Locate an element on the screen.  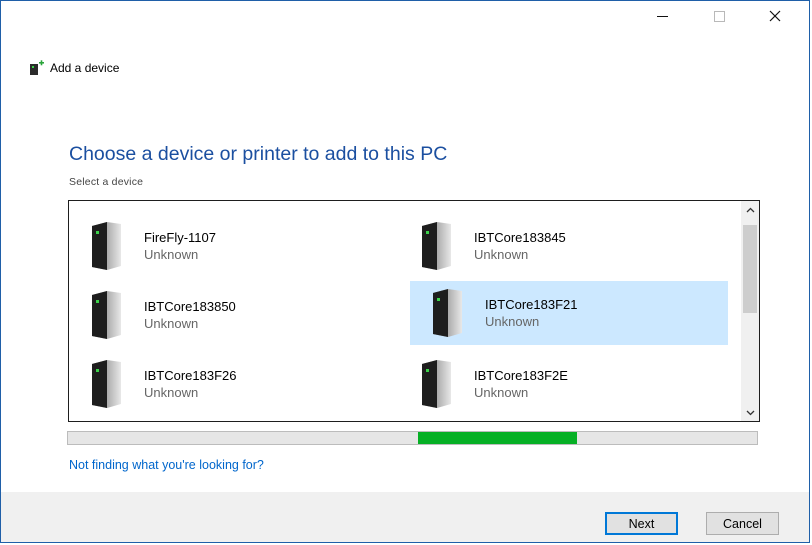
device-name: FireFly-1107 is located at coordinates (180, 237).